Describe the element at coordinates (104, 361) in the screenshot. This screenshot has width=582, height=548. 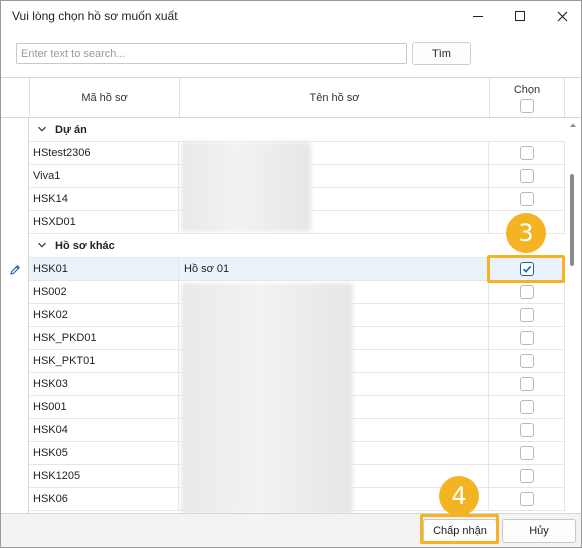
I see `cell-ma-ho-so: HSK_PKT01` at that location.